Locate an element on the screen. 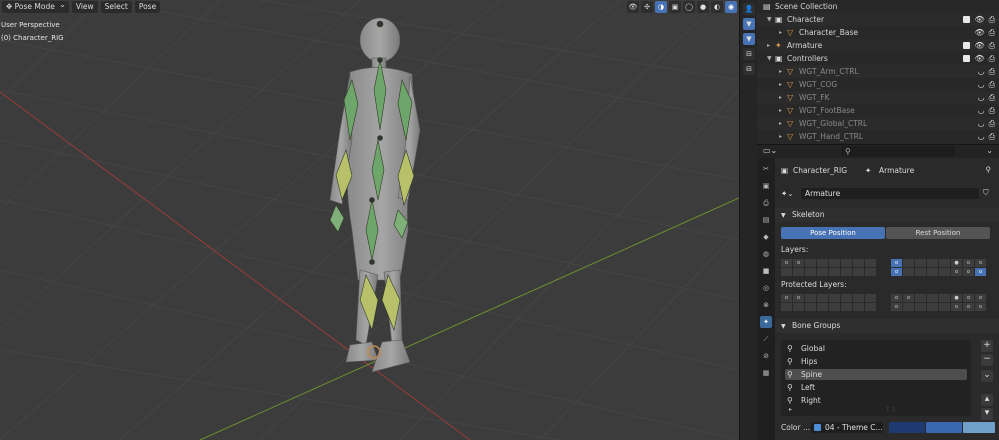 This screenshot has width=999, height=440. outliner-row: ▸ ▽ Character_Base 👁 ⎙ is located at coordinates (878, 32).